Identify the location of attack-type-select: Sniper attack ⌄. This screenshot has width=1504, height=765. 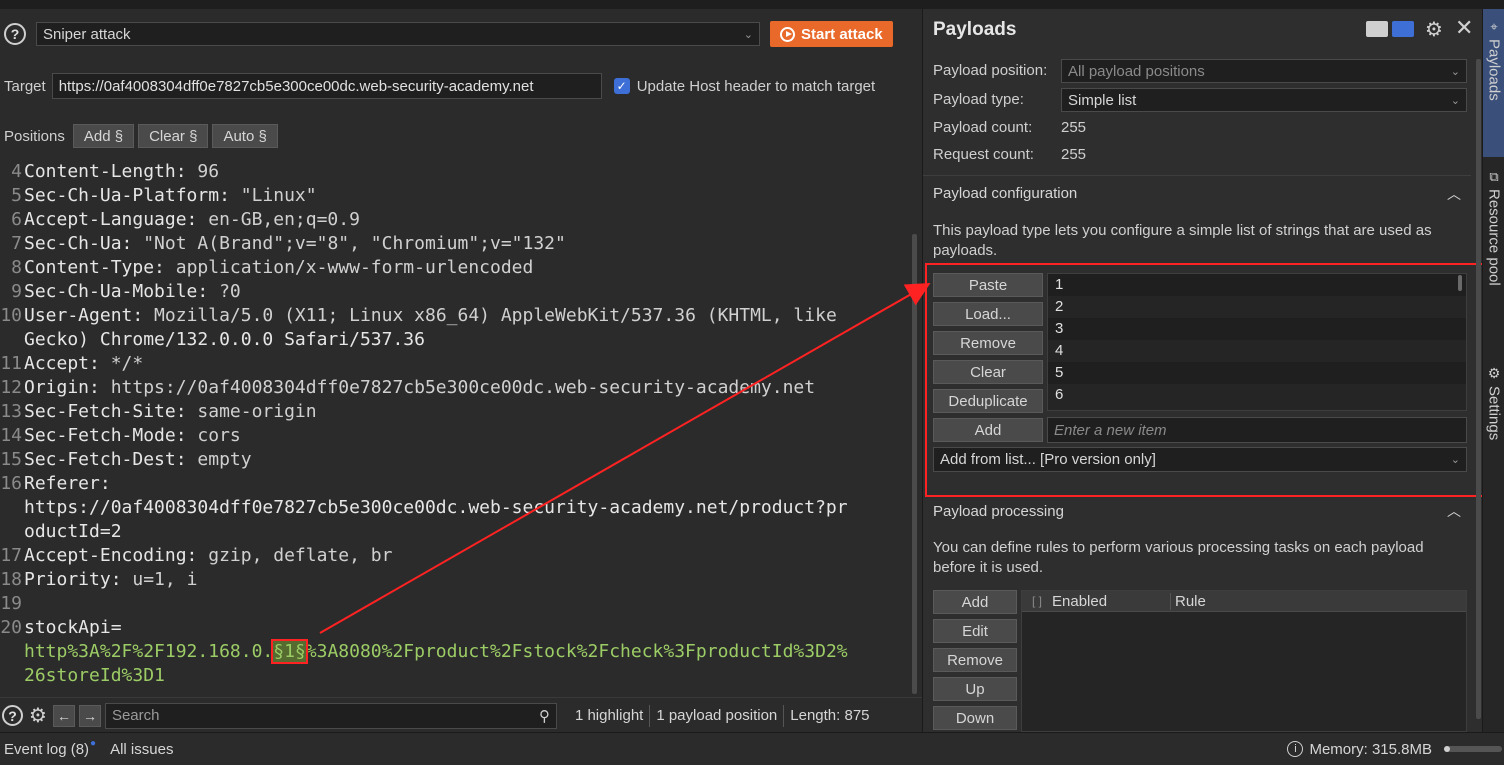
(398, 34).